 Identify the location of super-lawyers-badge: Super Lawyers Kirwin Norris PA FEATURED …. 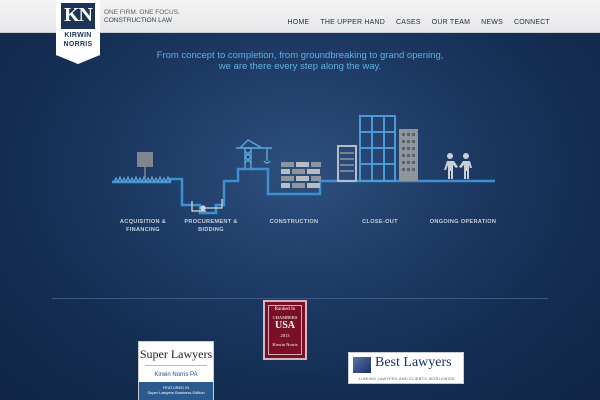
(176, 370).